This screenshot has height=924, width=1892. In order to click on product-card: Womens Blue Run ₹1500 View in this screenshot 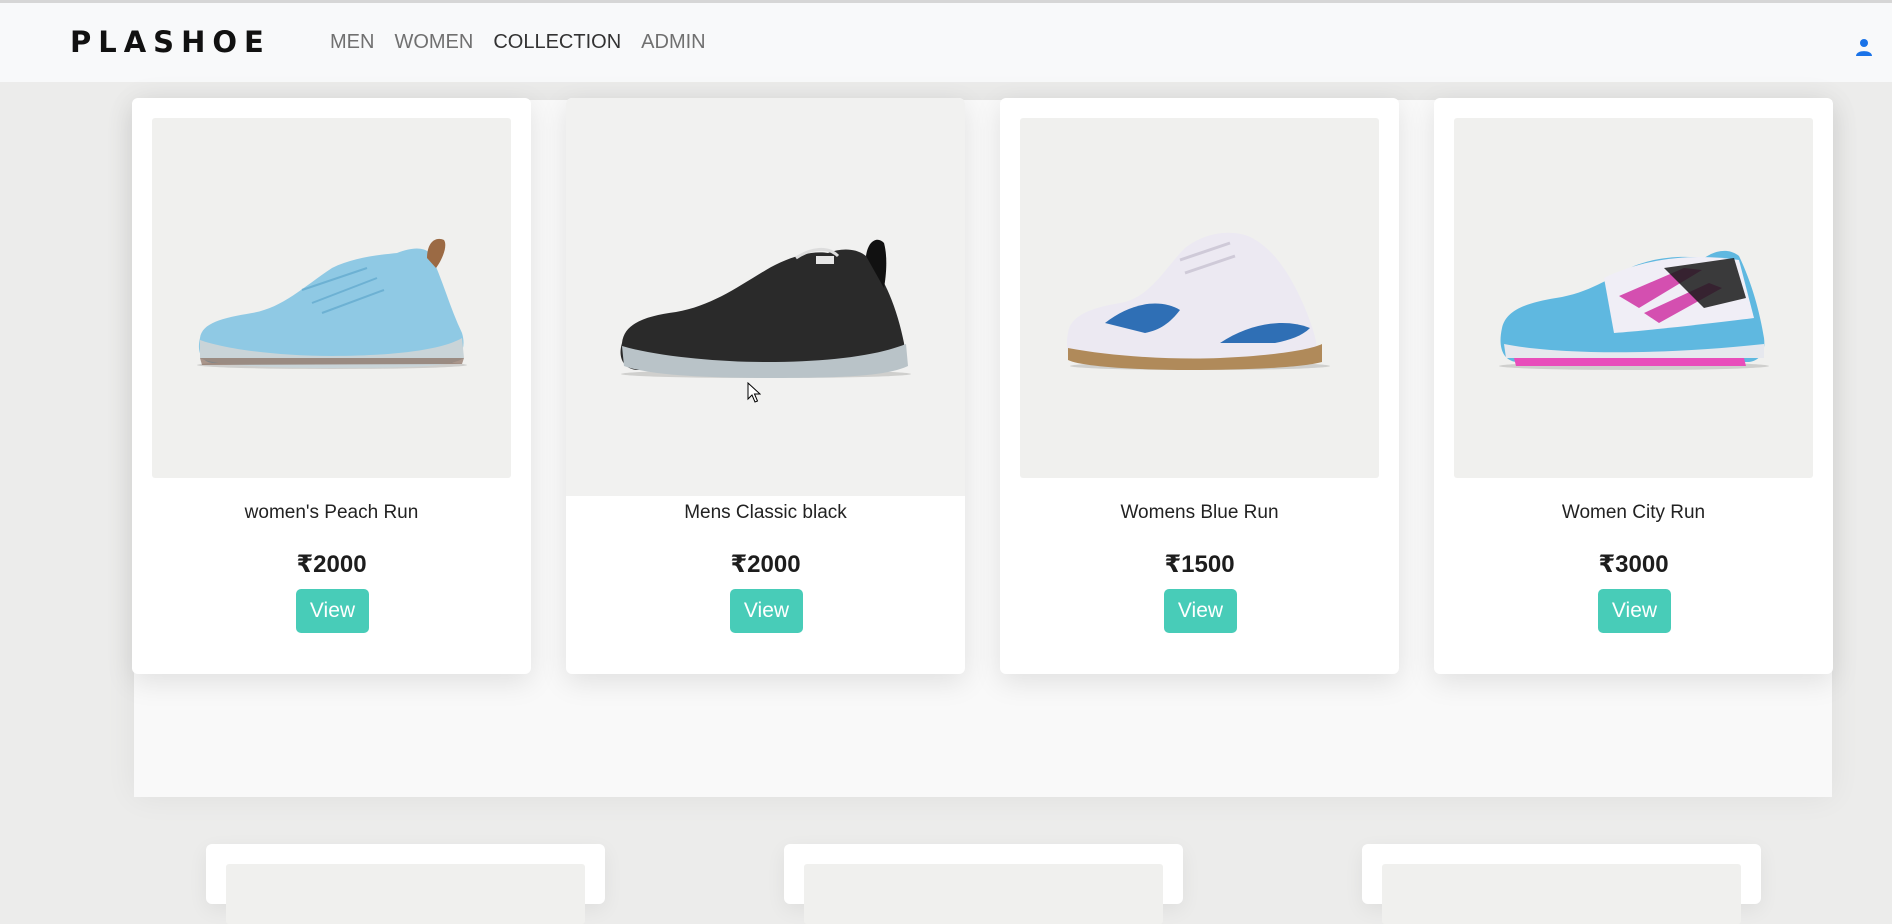, I will do `click(1199, 386)`.